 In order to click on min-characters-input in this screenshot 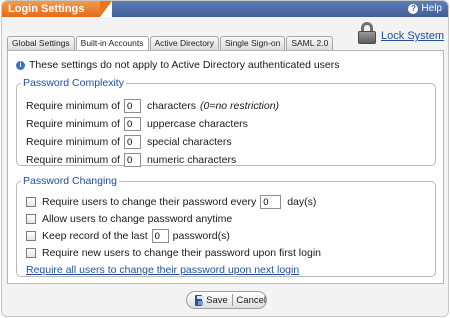, I will do `click(132, 106)`.